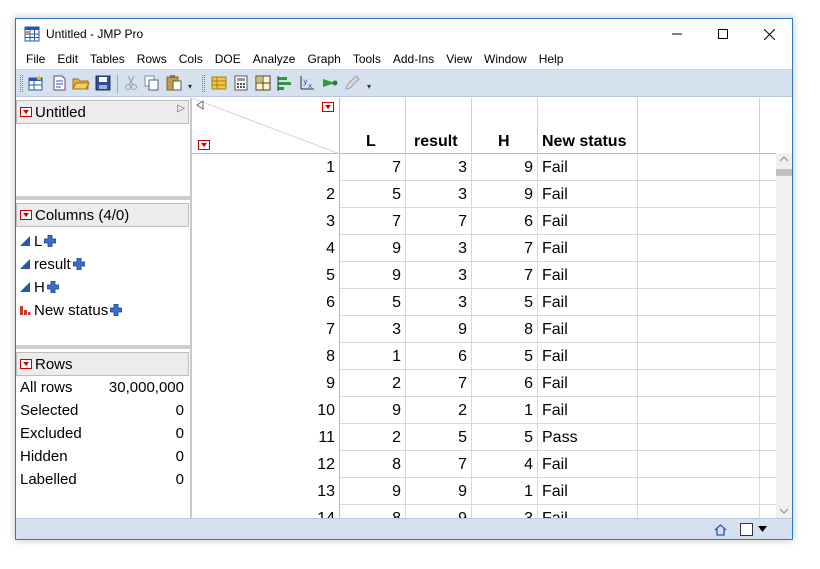 The height and width of the screenshot is (569, 820). I want to click on tabulate-icon, so click(241, 83).